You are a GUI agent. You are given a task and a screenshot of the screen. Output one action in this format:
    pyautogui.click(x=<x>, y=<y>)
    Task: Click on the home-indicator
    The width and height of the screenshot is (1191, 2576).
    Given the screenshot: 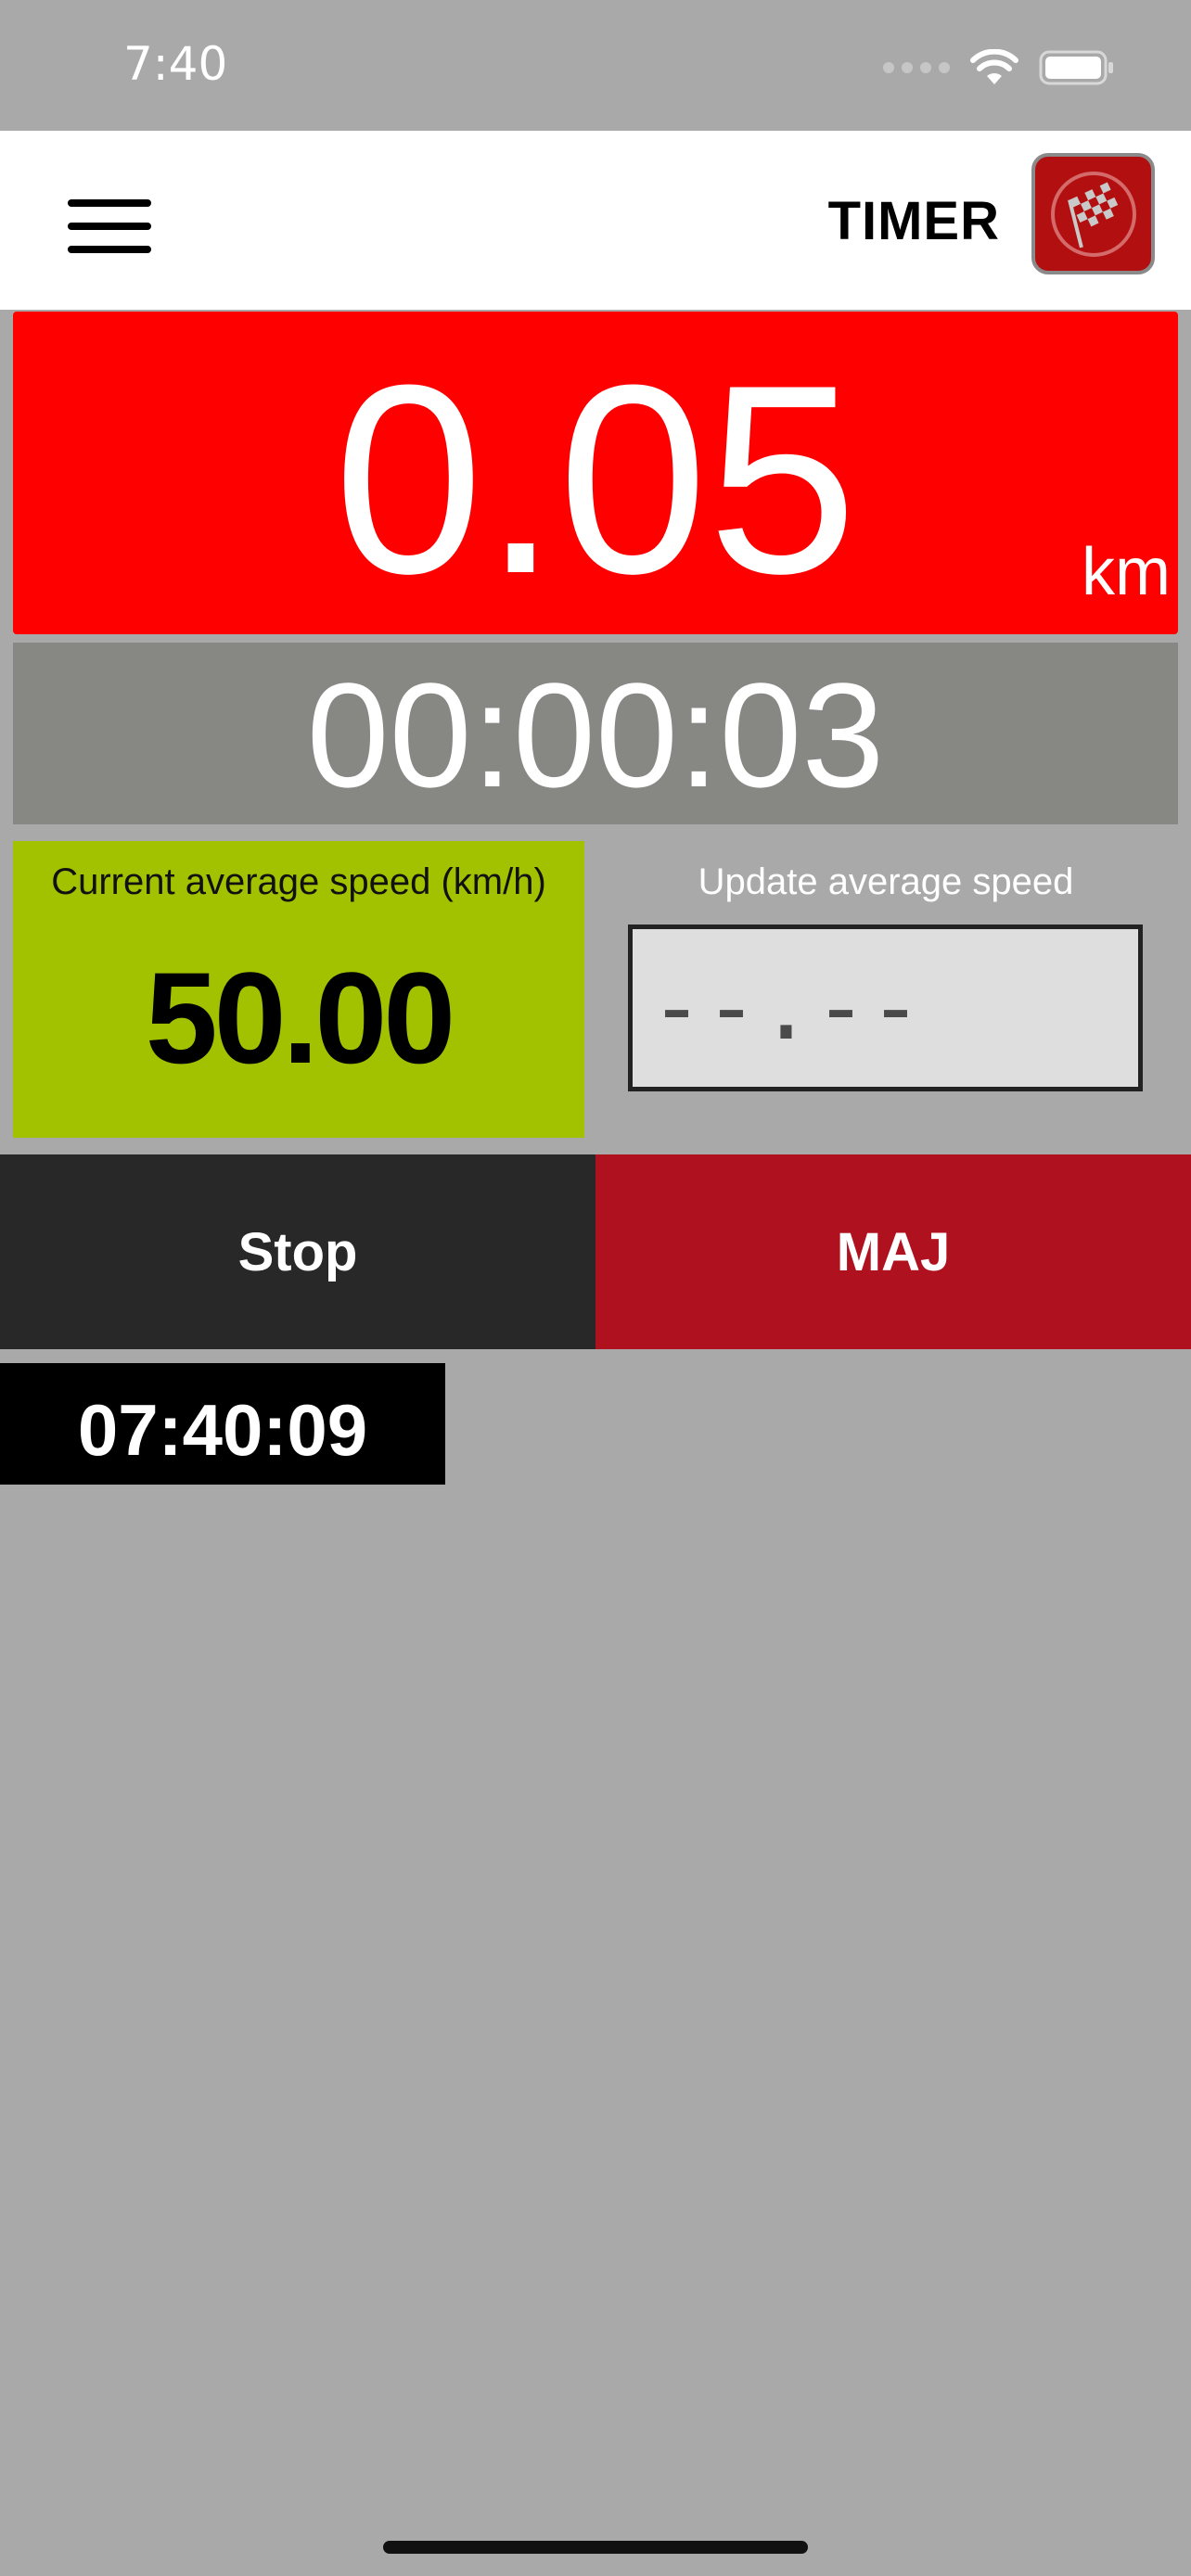 What is the action you would take?
    pyautogui.click(x=595, y=2547)
    